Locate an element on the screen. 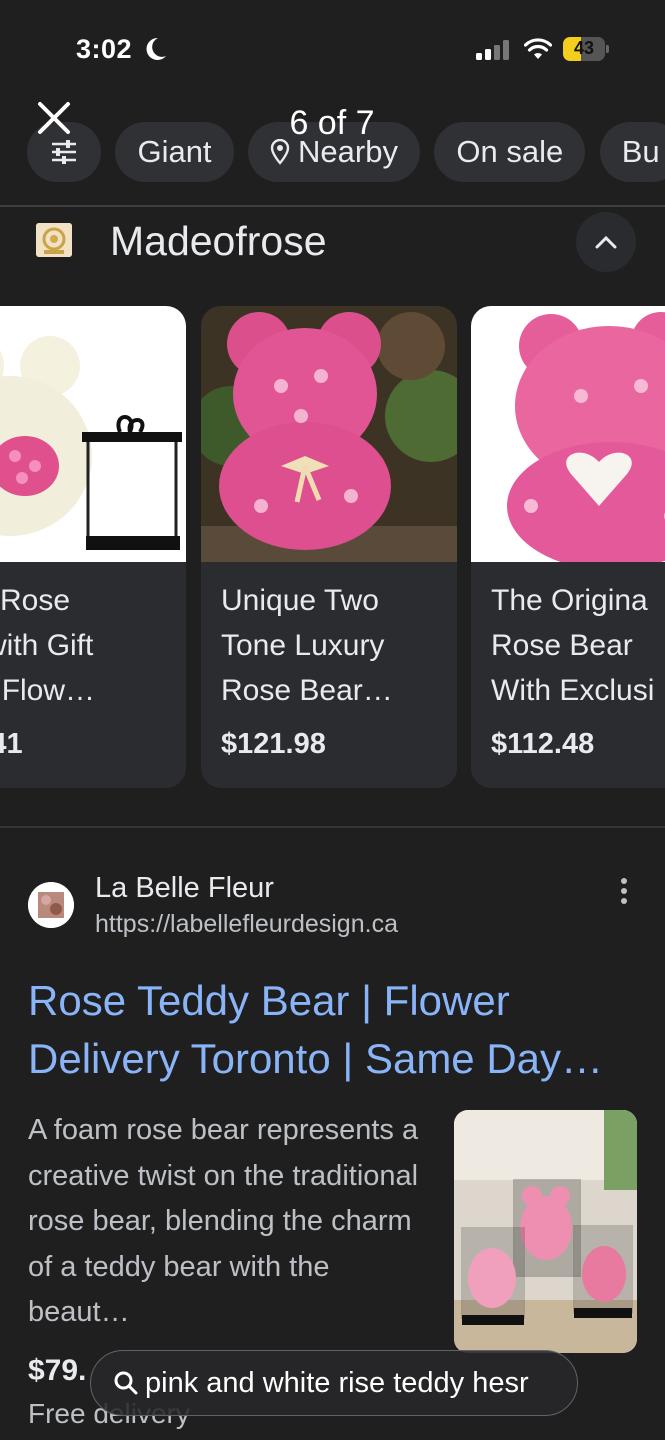 Image resolution: width=665 pixels, height=1440 pixels. product-price: $112.48 is located at coordinates (543, 744).